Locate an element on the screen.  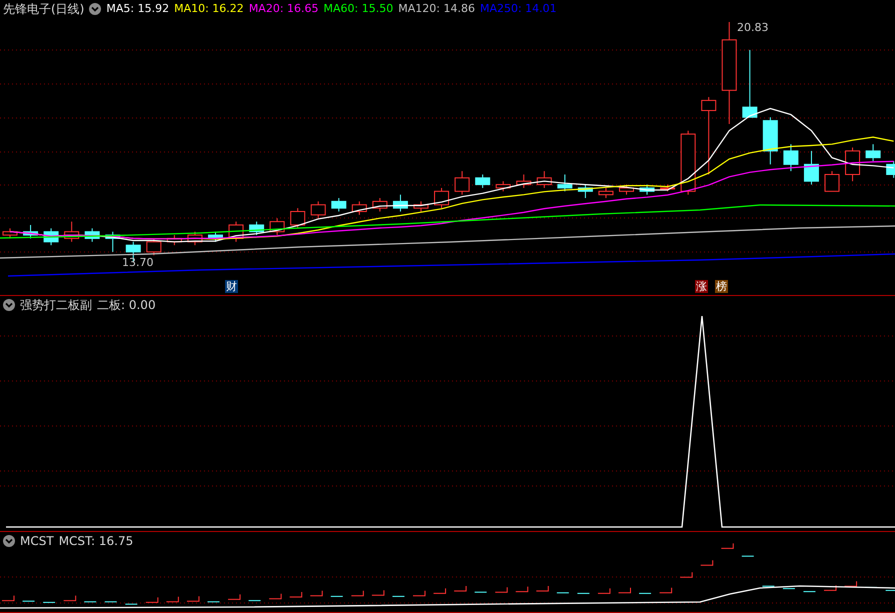
event-marker: 涨 is located at coordinates (701, 286).